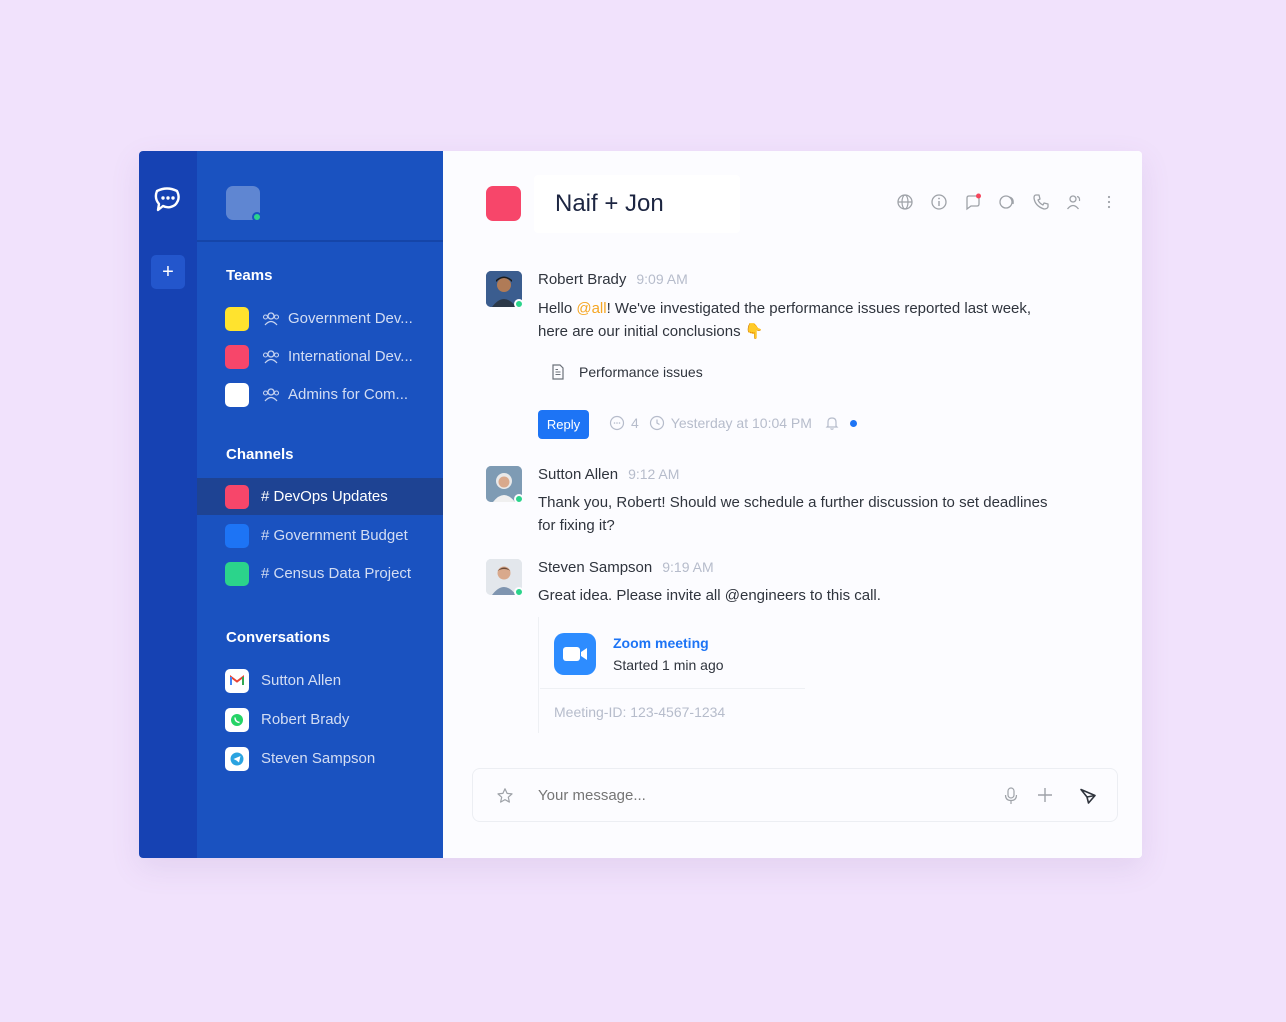  I want to click on channels-header: Channels, so click(260, 454).